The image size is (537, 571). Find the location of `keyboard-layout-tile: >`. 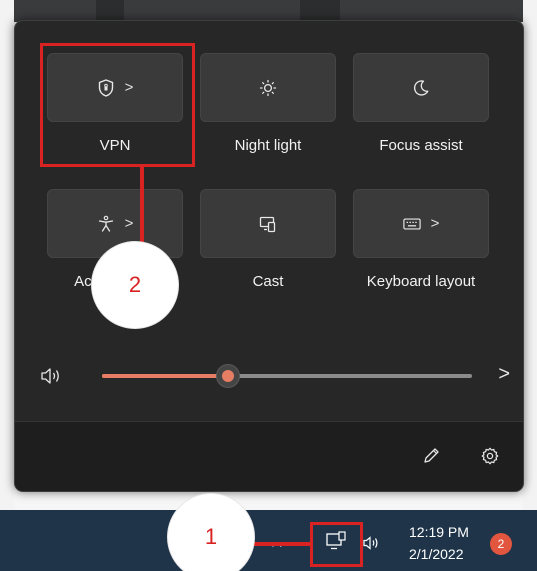

keyboard-layout-tile: > is located at coordinates (421, 223).